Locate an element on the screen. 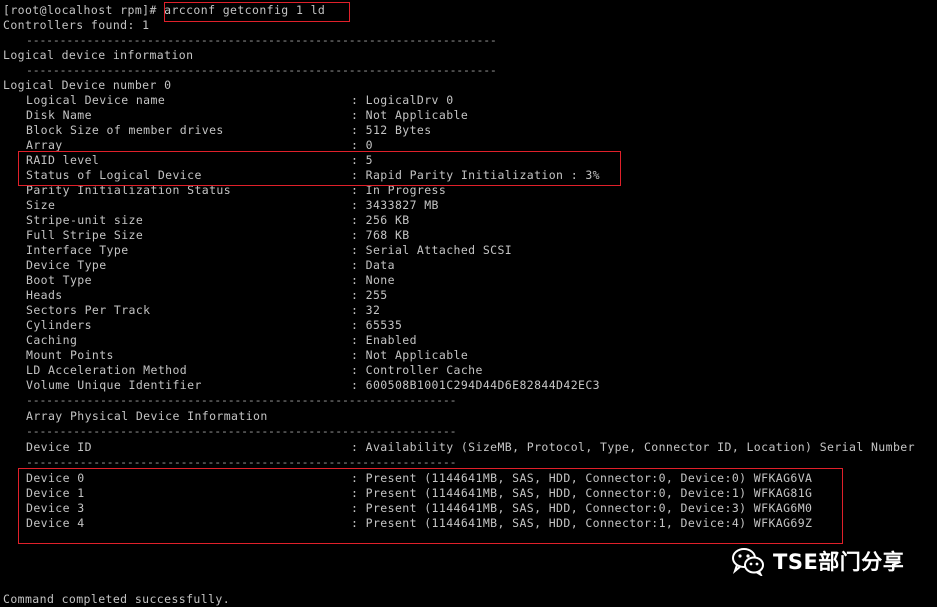  property-value: : 255 is located at coordinates (369, 295).